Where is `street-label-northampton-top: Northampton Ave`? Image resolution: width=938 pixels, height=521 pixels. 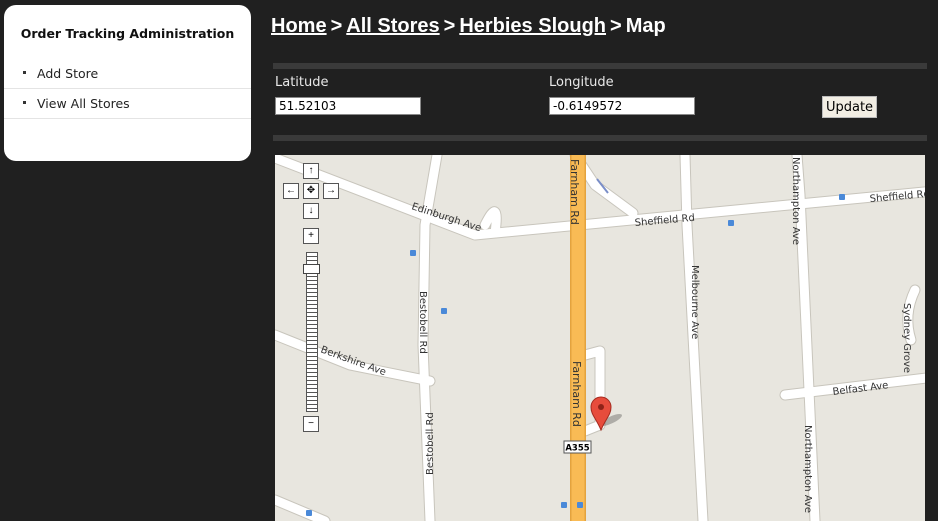 street-label-northampton-top: Northampton Ave is located at coordinates (795, 201).